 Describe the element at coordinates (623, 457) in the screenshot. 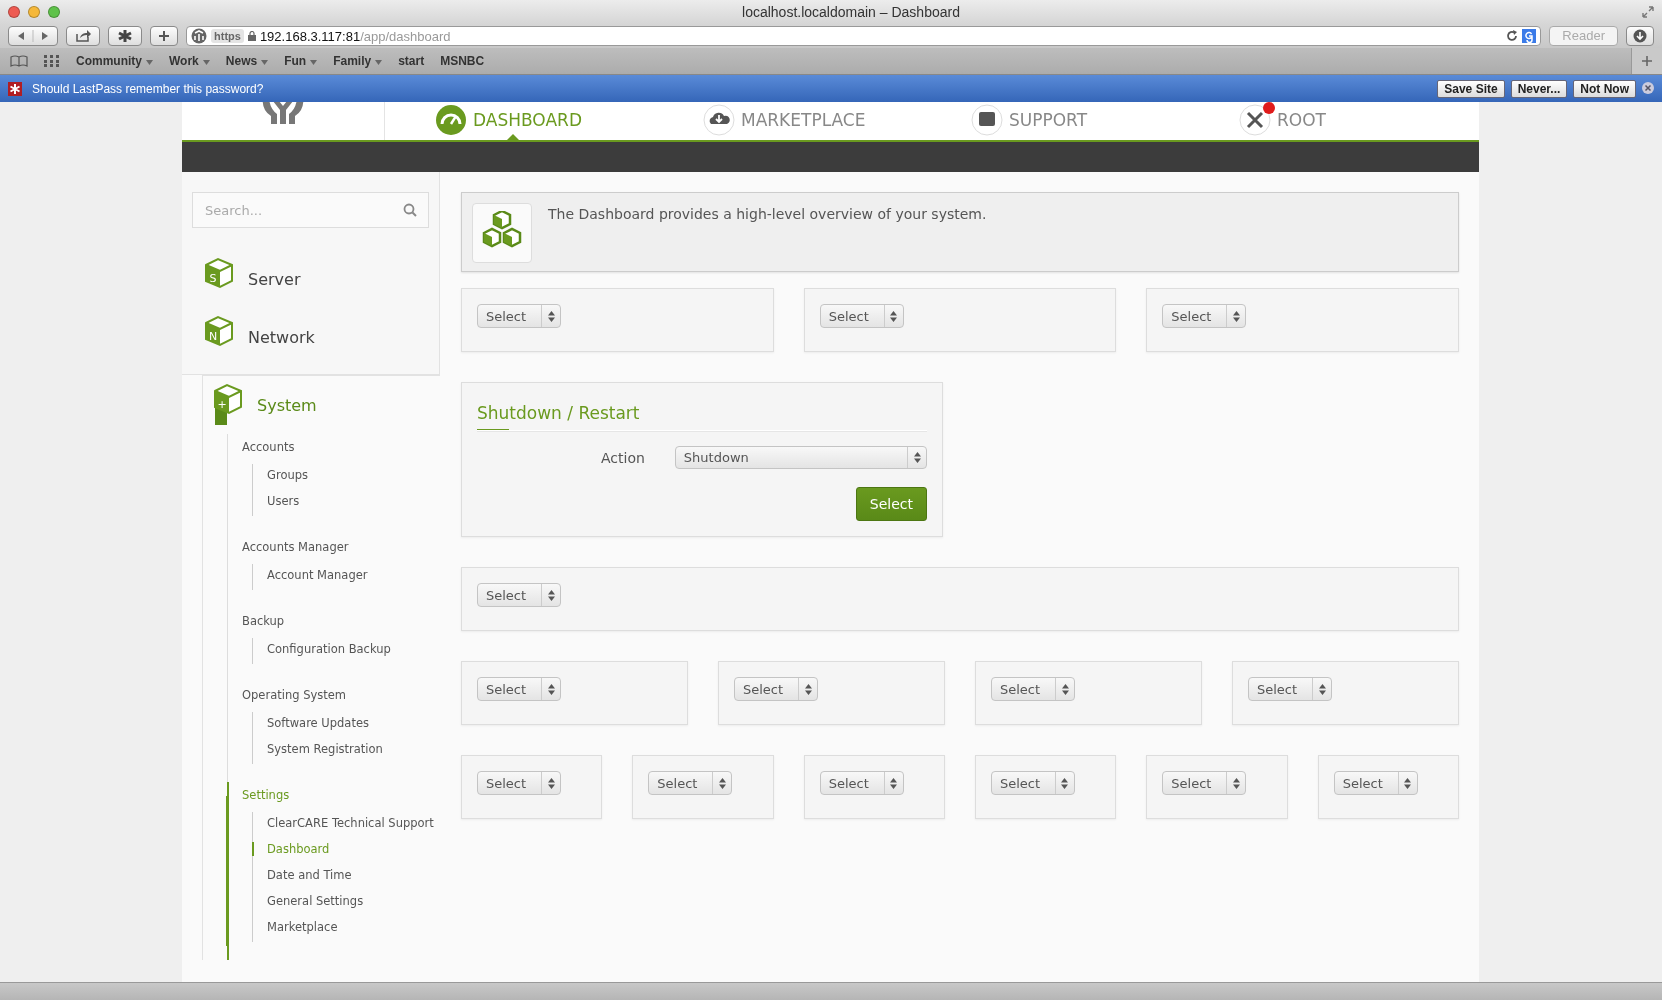

I see `field-label: Action` at that location.